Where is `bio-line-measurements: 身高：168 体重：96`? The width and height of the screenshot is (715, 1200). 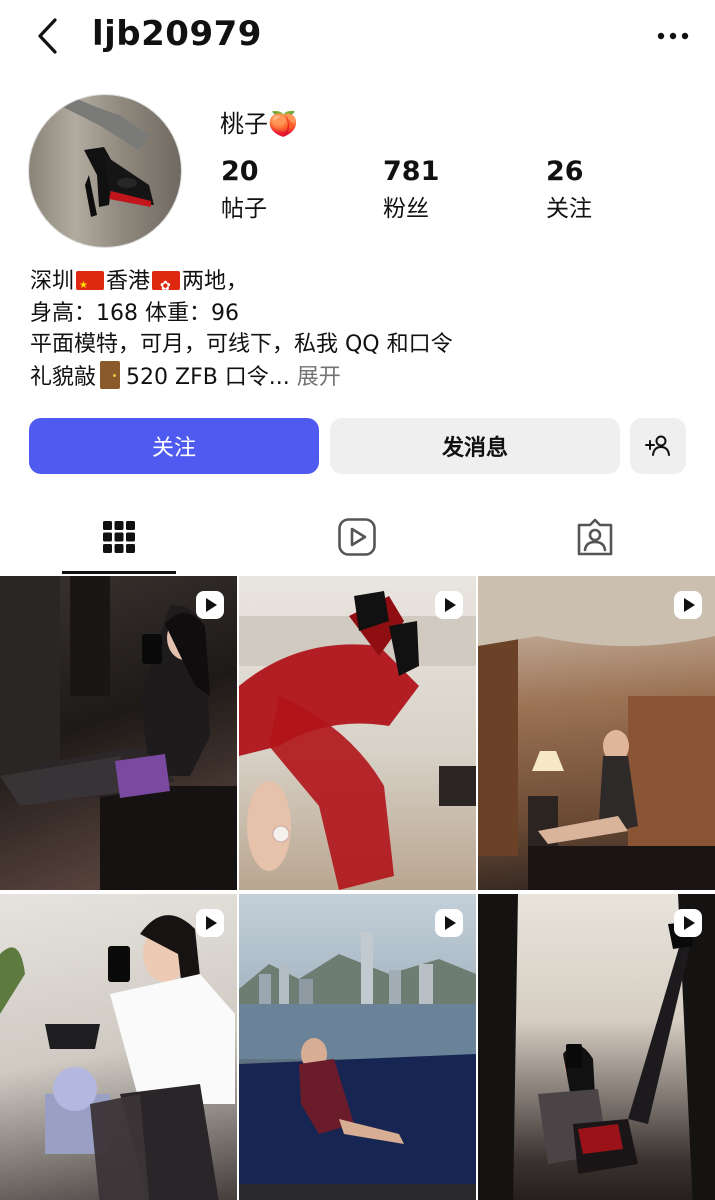 bio-line-measurements: 身高：168 体重：96 is located at coordinates (134, 313).